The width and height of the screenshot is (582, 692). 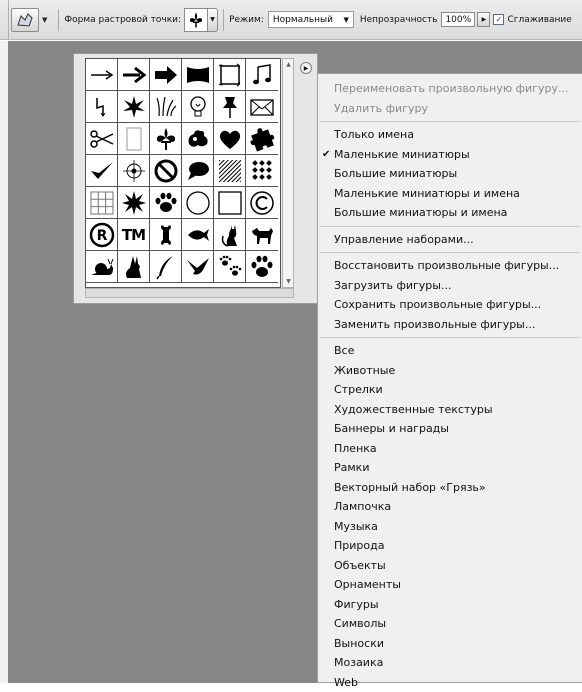 I want to click on dog-icon, so click(x=262, y=235).